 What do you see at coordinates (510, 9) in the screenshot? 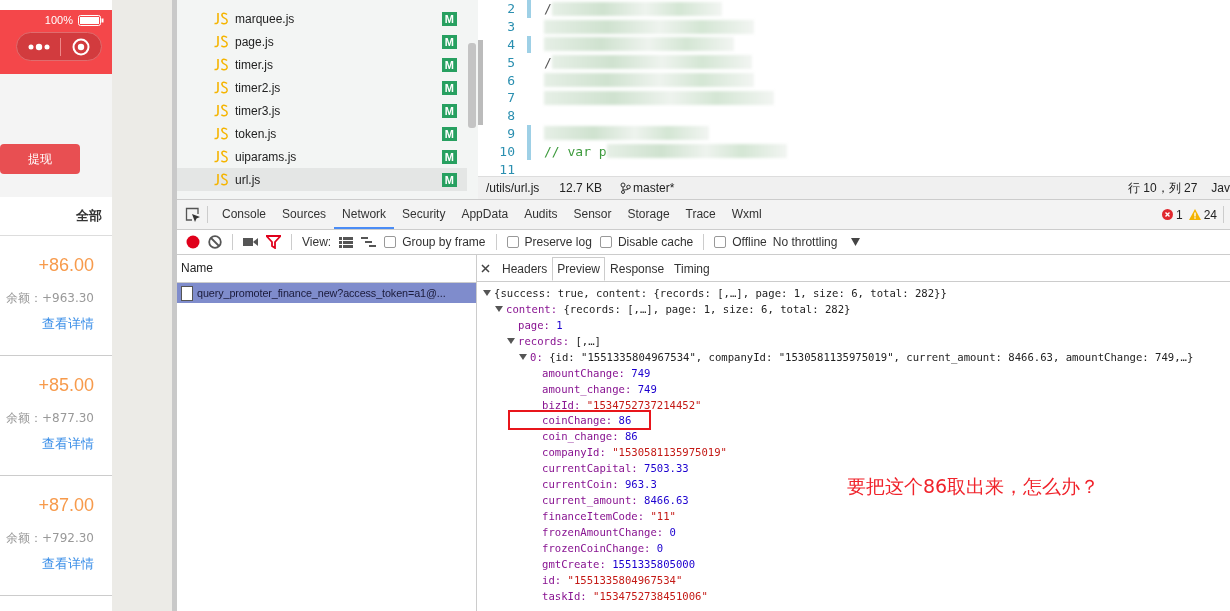
I see `line-number: 2` at bounding box center [510, 9].